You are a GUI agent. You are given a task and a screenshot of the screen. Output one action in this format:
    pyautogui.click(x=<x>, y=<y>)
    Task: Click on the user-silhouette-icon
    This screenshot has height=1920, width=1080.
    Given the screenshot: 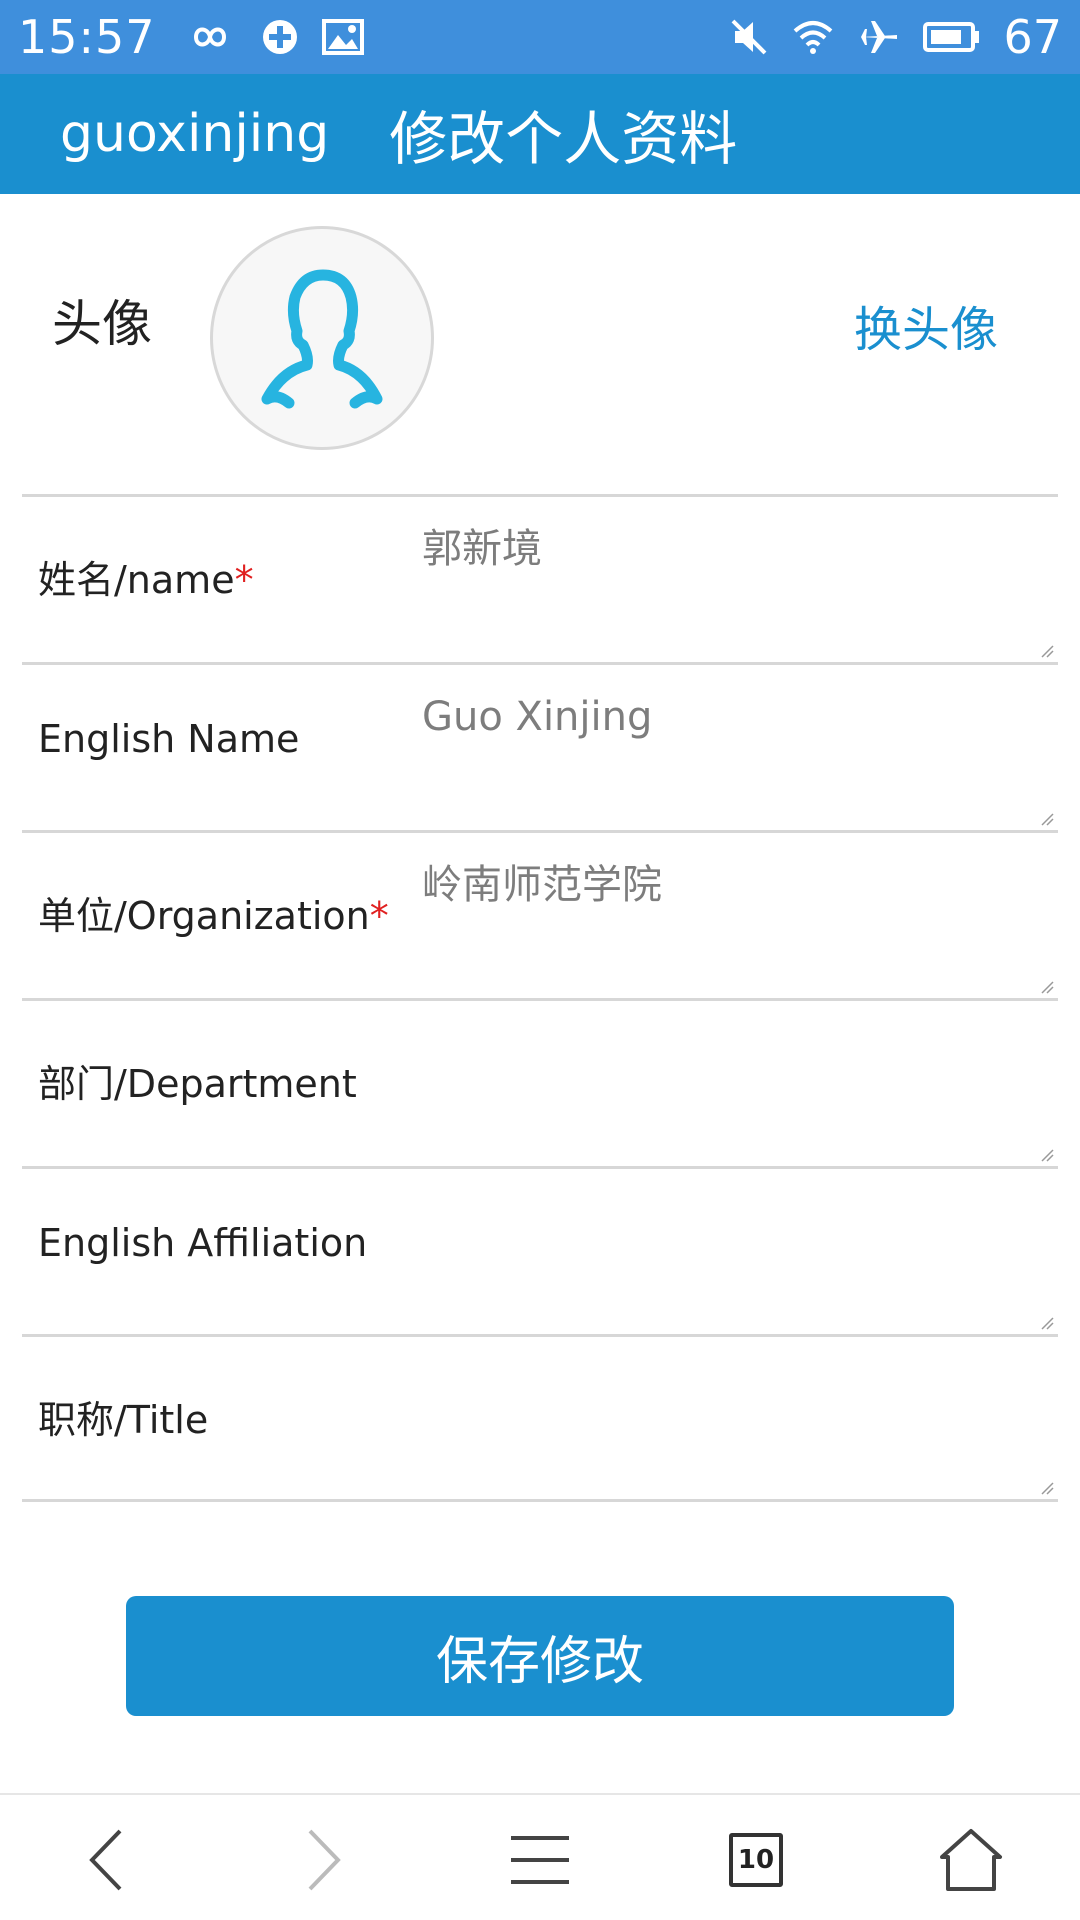 What is the action you would take?
    pyautogui.click(x=322, y=339)
    